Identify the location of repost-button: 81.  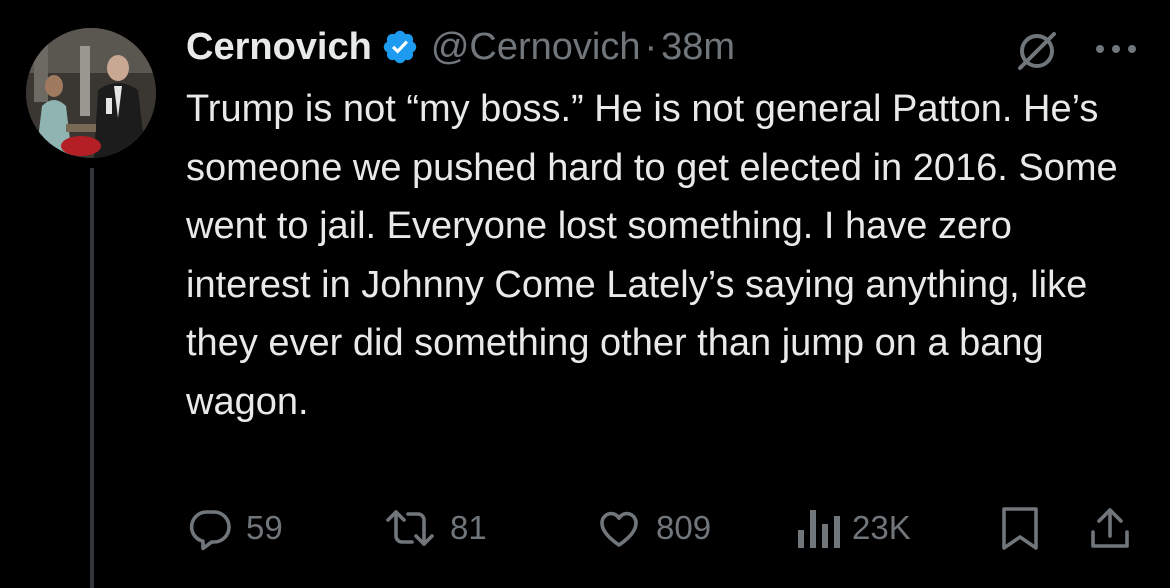
(434, 528).